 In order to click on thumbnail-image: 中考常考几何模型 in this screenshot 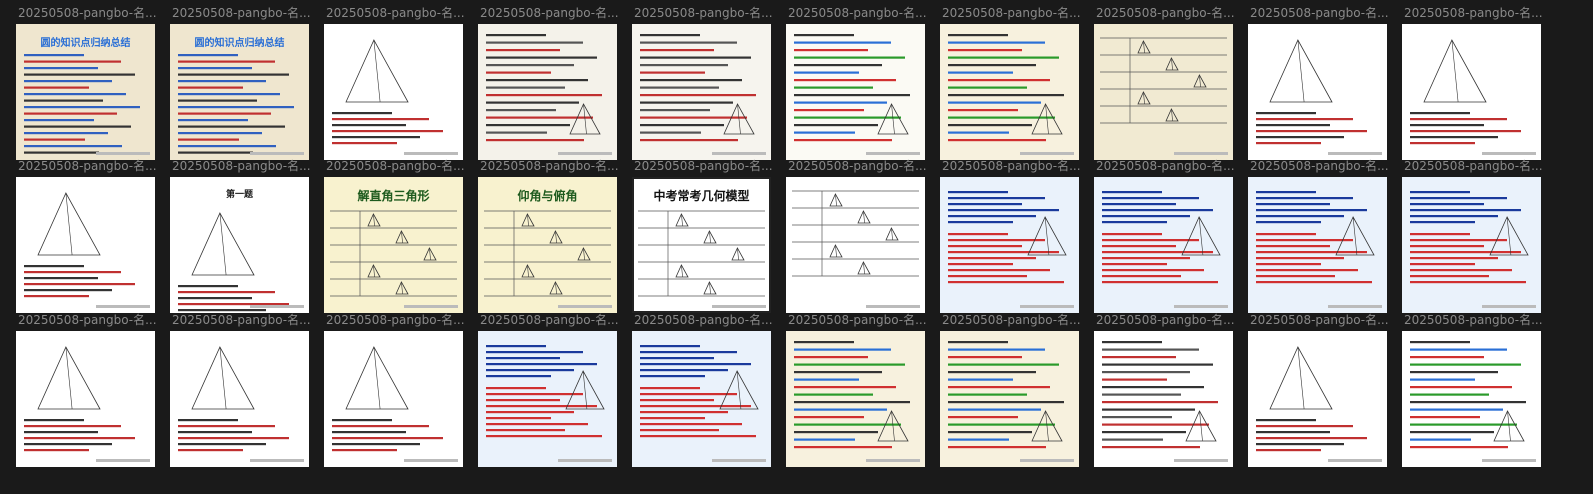, I will do `click(701, 245)`.